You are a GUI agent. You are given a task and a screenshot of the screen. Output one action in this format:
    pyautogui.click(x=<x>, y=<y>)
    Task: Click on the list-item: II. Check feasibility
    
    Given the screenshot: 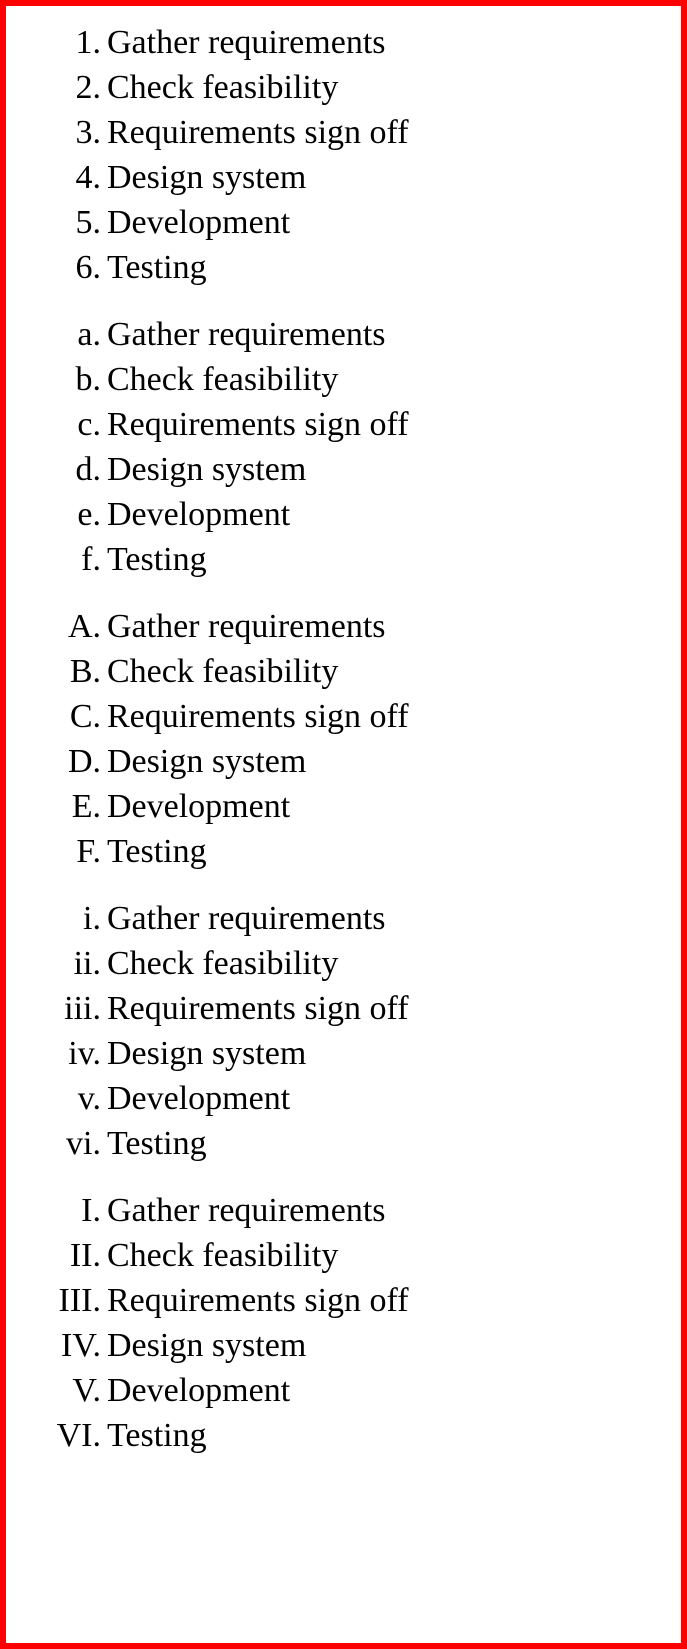 What is the action you would take?
    pyautogui.click(x=343, y=1255)
    